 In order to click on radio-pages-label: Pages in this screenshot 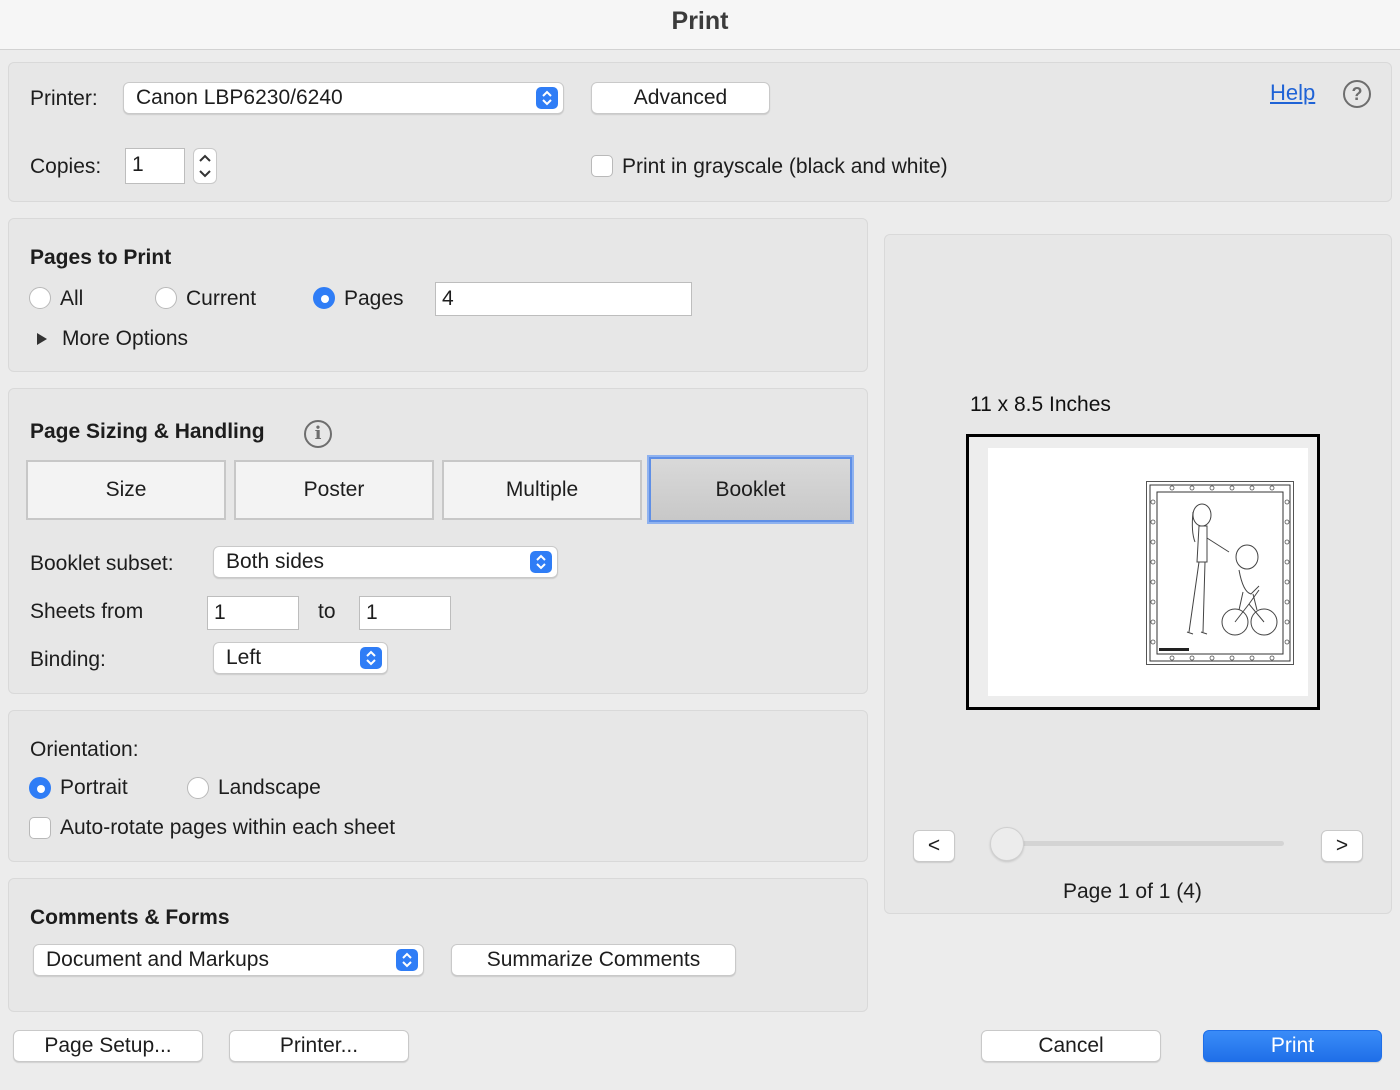, I will do `click(374, 298)`.